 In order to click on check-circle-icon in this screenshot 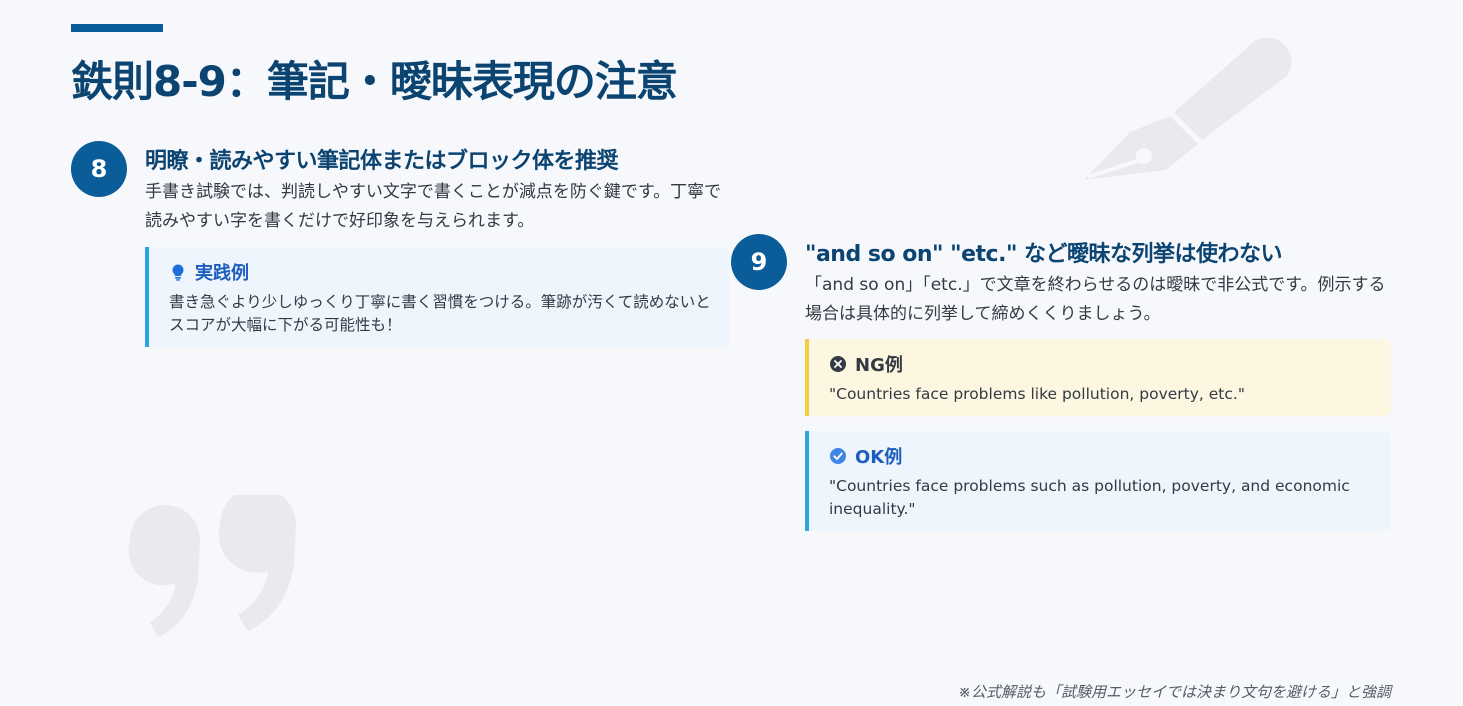, I will do `click(838, 456)`.